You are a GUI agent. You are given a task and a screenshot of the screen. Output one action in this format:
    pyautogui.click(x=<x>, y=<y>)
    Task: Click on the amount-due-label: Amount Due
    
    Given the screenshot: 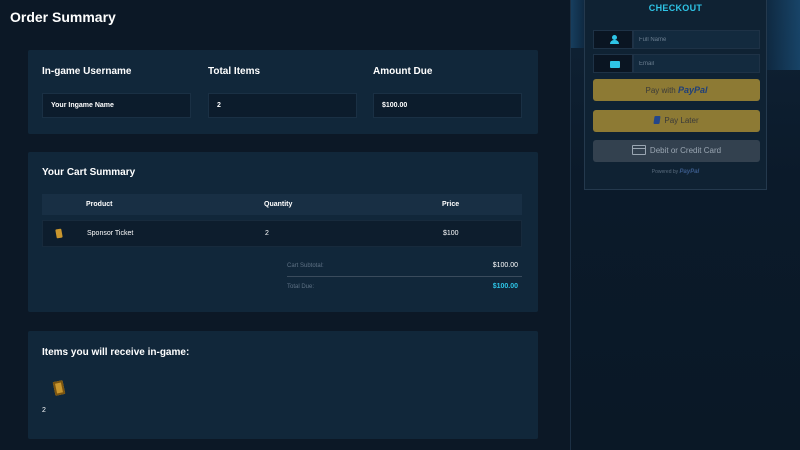 What is the action you would take?
    pyautogui.click(x=403, y=71)
    